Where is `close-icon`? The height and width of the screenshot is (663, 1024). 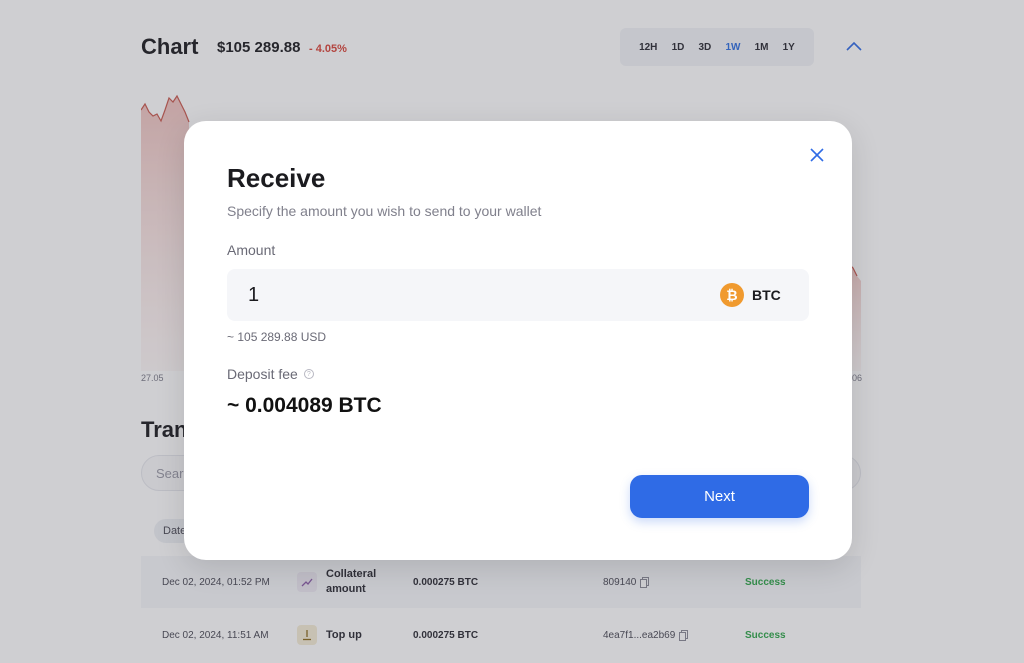
close-icon is located at coordinates (817, 155).